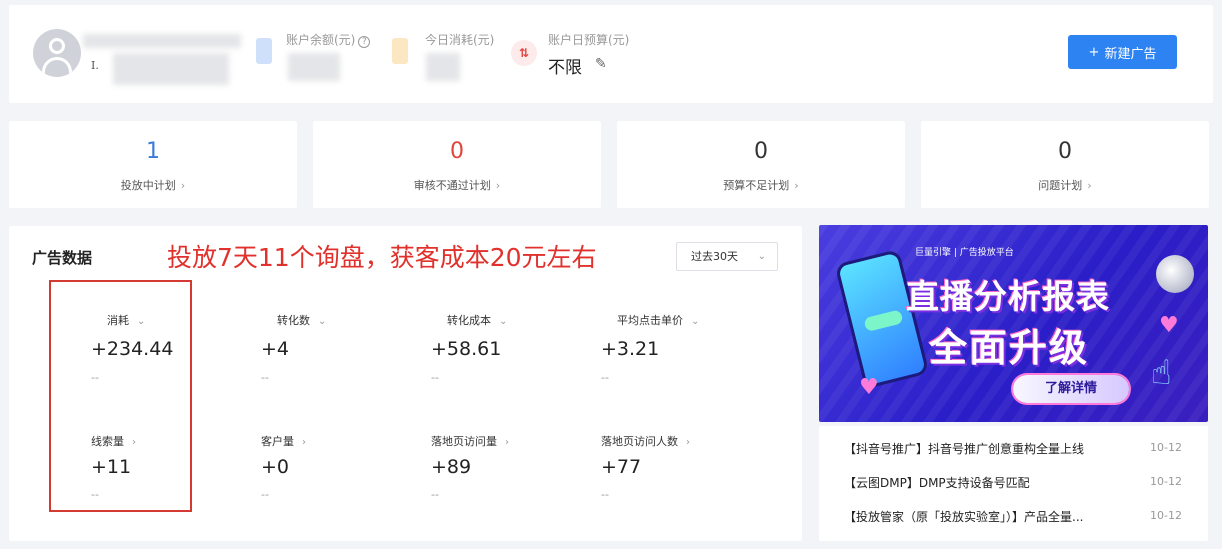 Image resolution: width=1222 pixels, height=549 pixels. I want to click on plan-label: 问题计划 ›, so click(1065, 185).